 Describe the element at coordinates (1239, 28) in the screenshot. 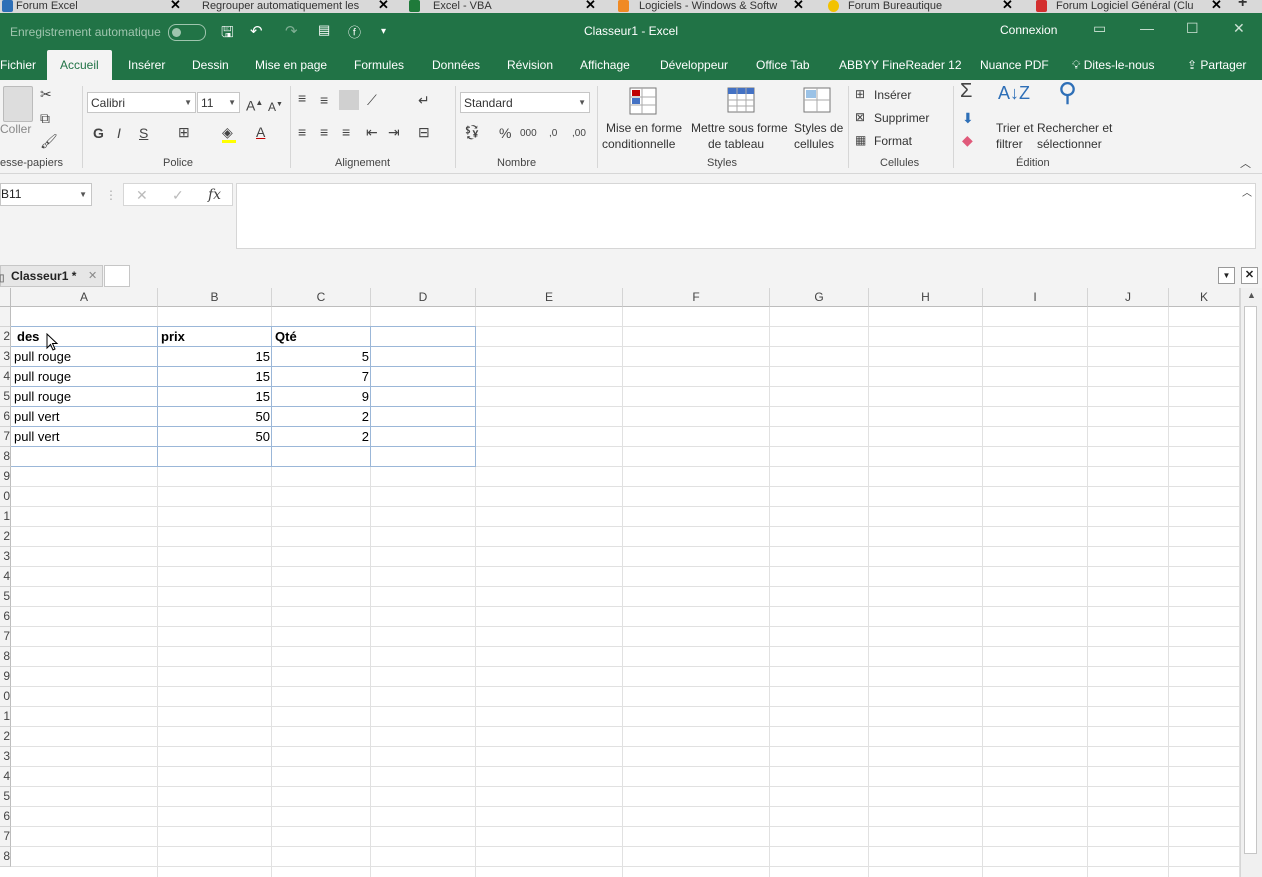

I see `close-window-icon: ✕` at that location.